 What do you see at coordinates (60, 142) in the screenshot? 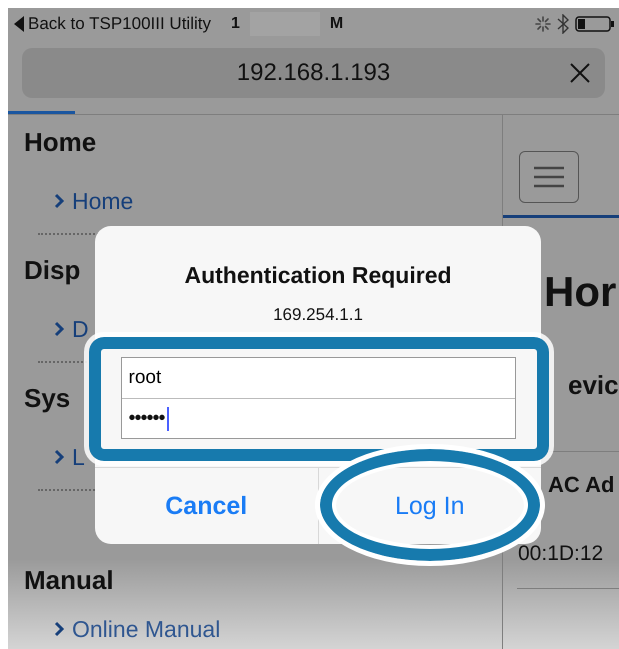
I see `section-heading: Home` at bounding box center [60, 142].